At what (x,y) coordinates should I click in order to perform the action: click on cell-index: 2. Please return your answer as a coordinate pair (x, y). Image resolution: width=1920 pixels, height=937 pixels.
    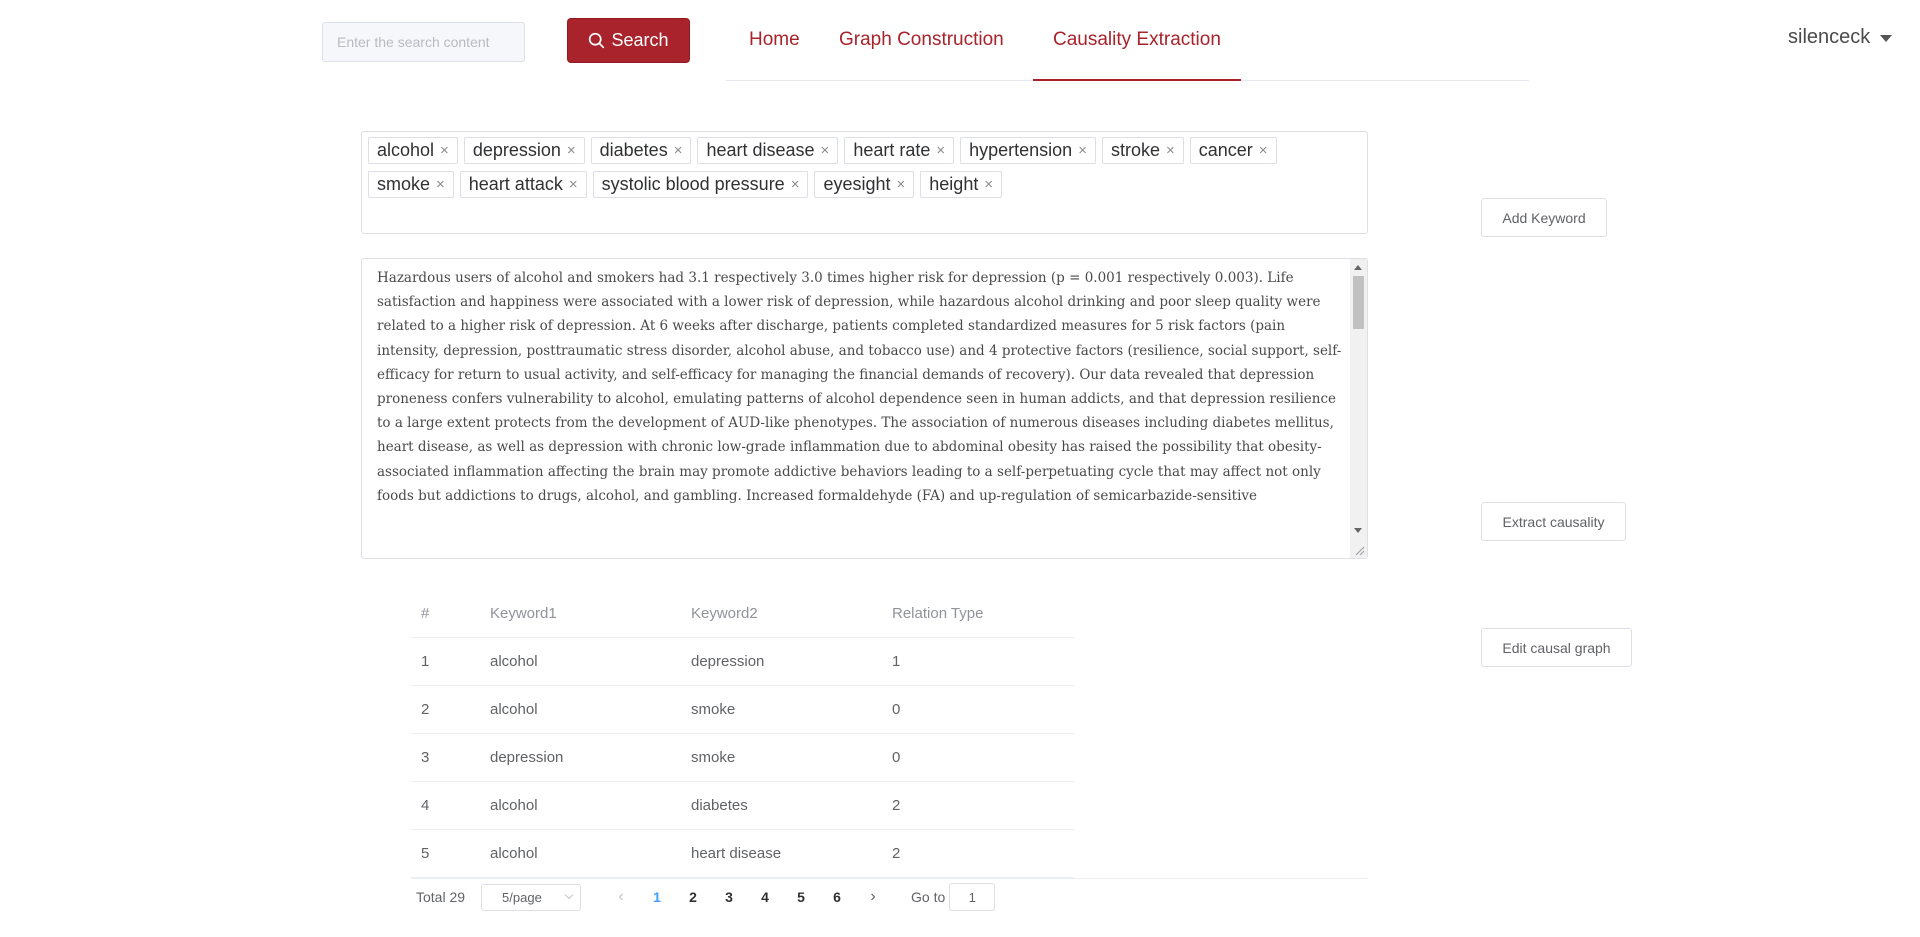
    Looking at the image, I should click on (425, 709).